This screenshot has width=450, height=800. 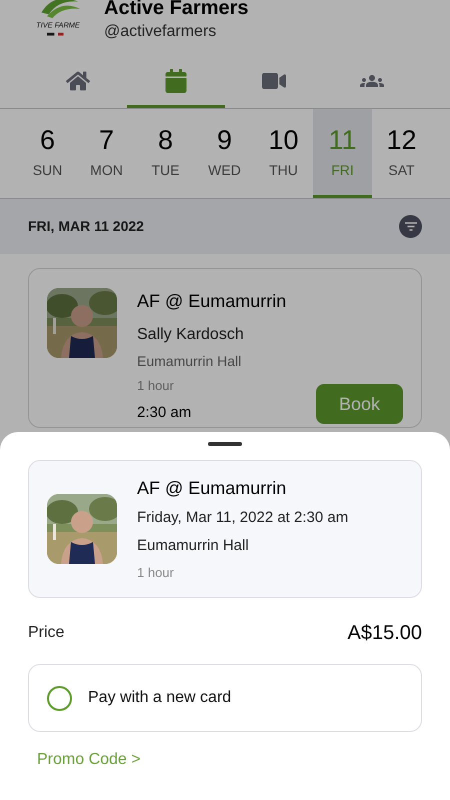 What do you see at coordinates (106, 153) in the screenshot?
I see `day-tab: 7 MON` at bounding box center [106, 153].